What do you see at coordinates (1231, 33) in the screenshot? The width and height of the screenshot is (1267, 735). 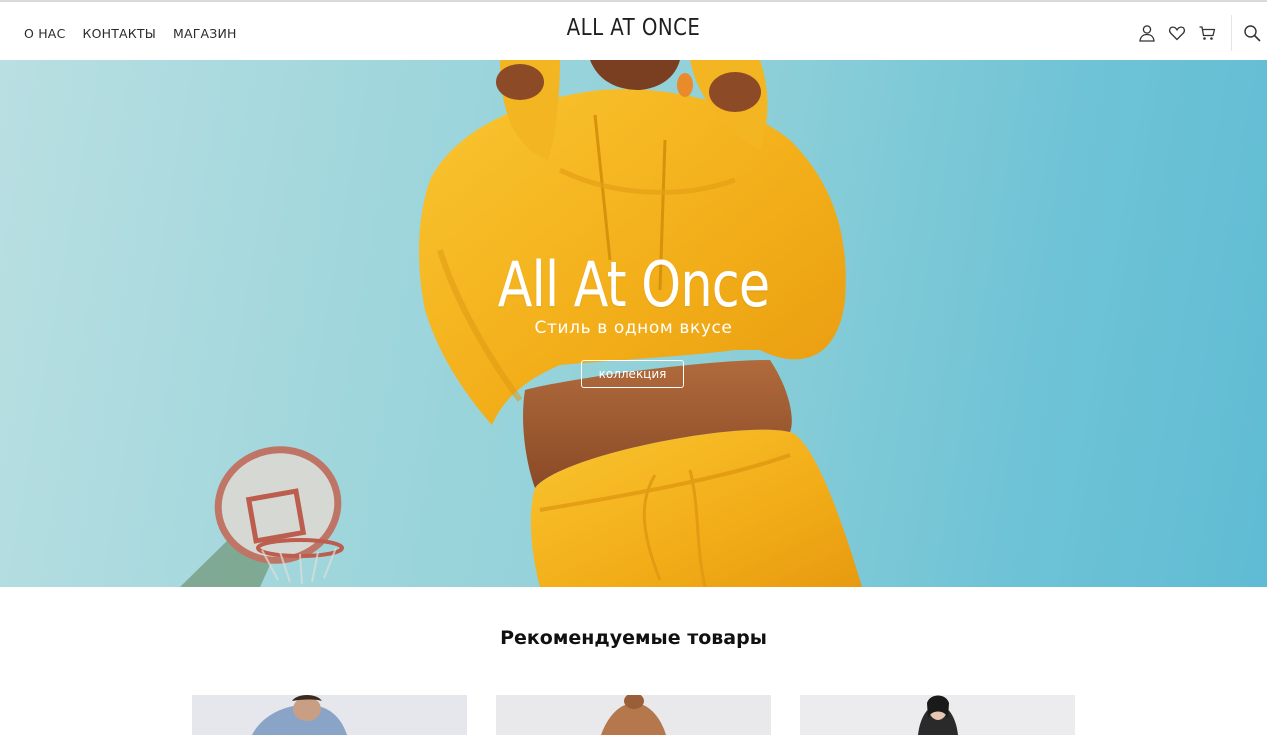 I see `icon-divider` at bounding box center [1231, 33].